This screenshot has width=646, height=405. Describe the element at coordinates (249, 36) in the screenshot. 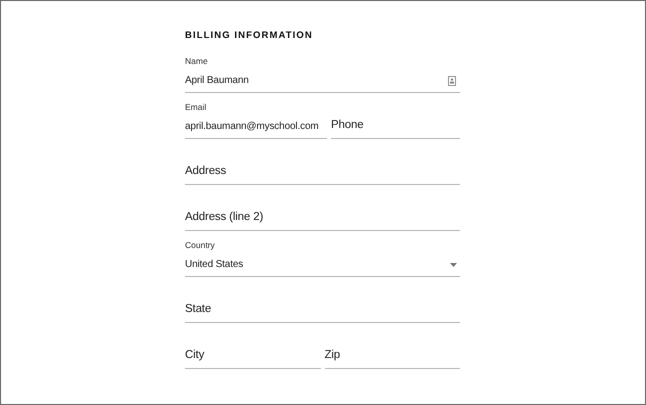

I see `section-heading: BILLING INFORMATION` at that location.